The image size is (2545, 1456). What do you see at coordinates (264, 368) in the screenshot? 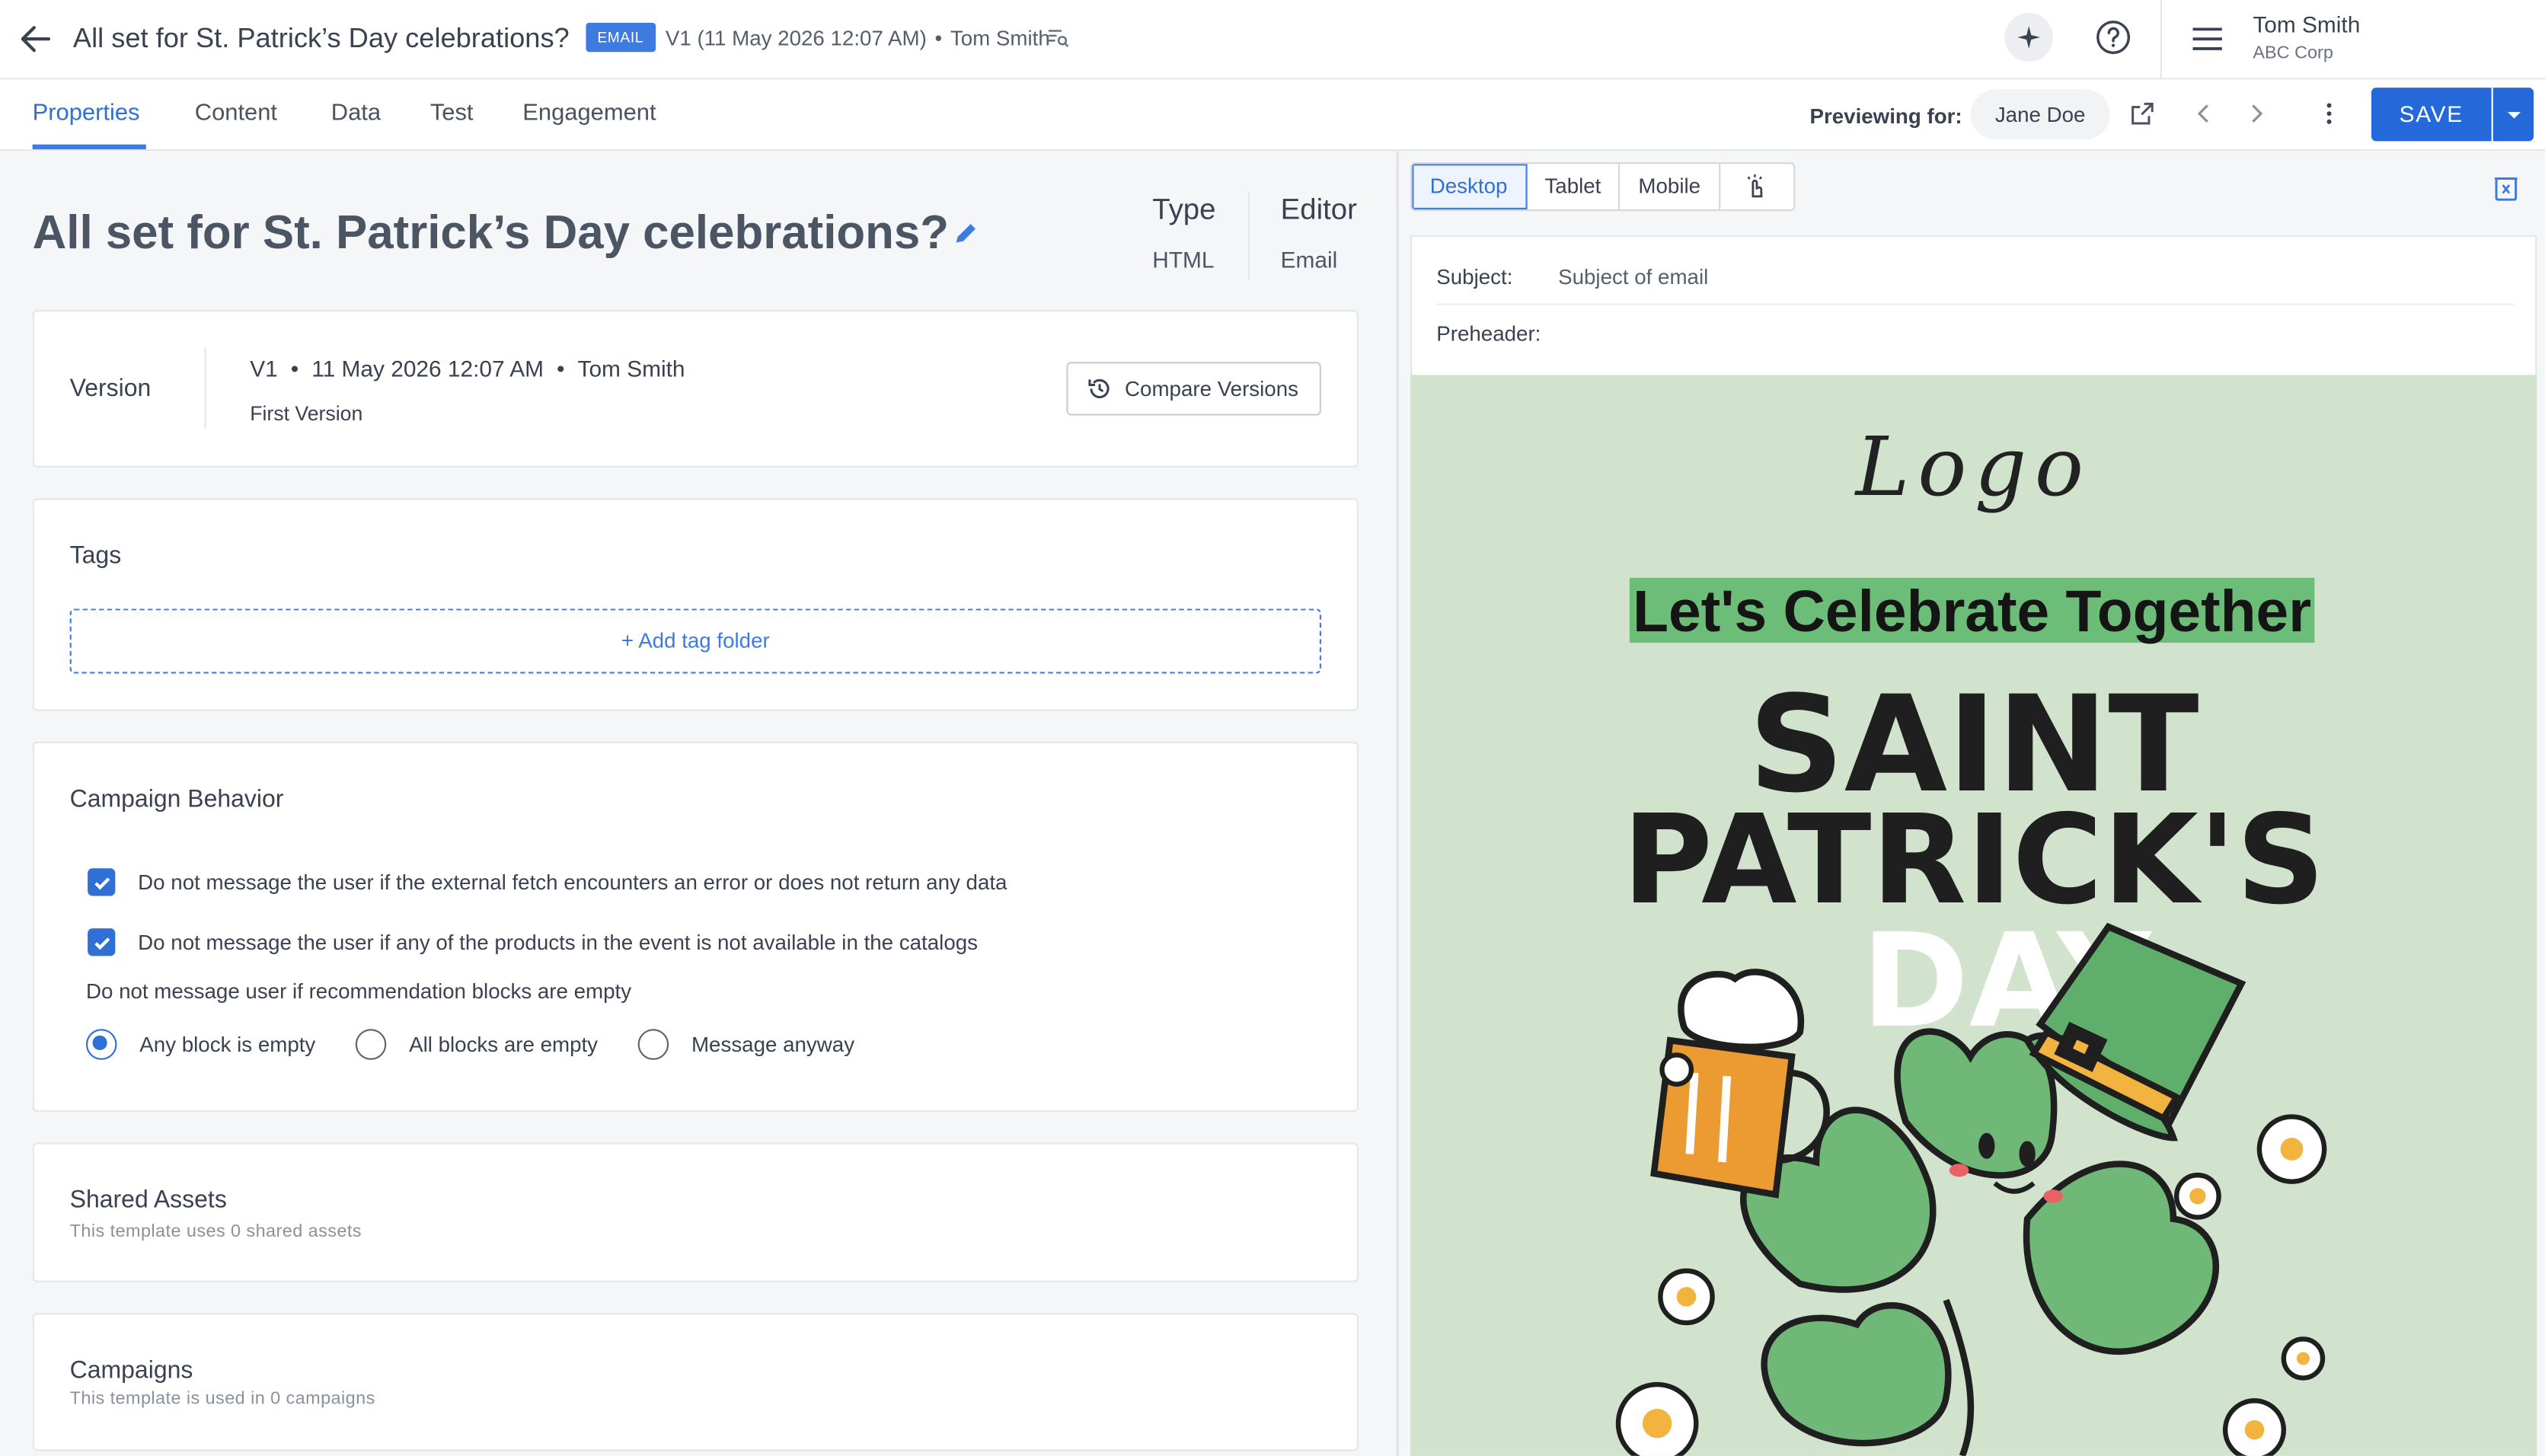
I see `version-number: V1` at bounding box center [264, 368].